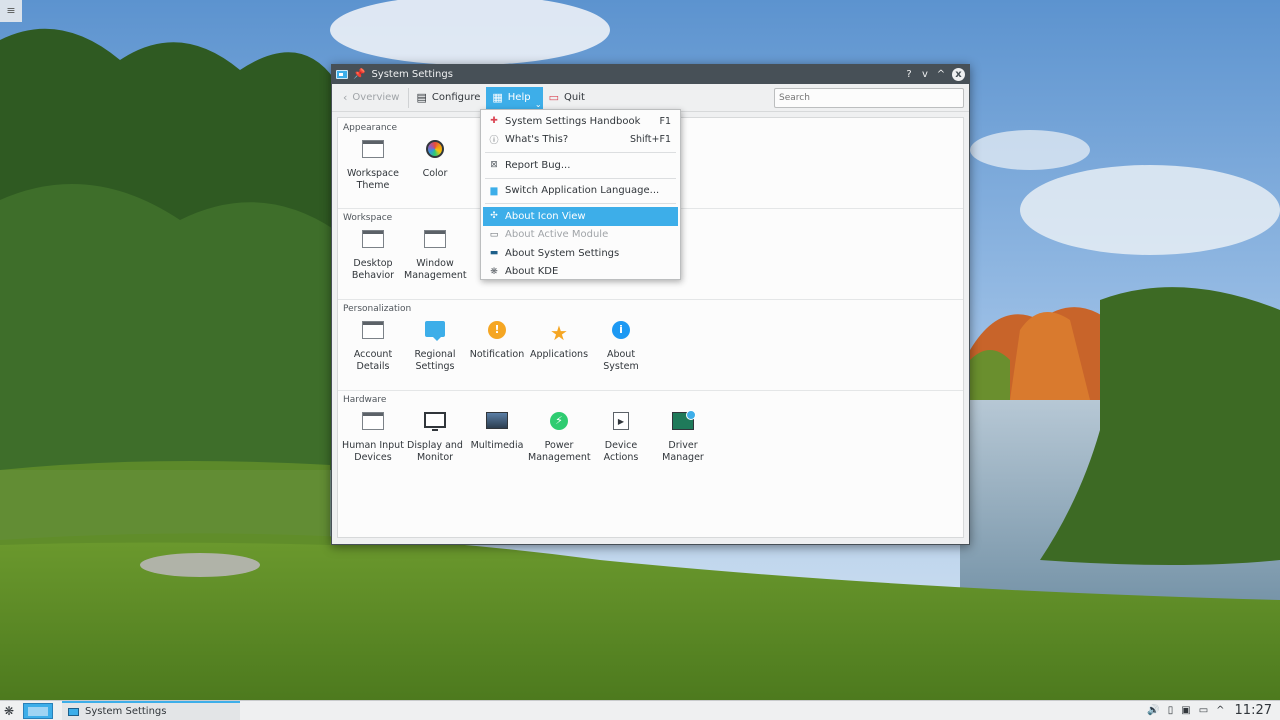 The image size is (1280, 720). Describe the element at coordinates (925, 74) in the screenshot. I see `minimize-button: v` at that location.